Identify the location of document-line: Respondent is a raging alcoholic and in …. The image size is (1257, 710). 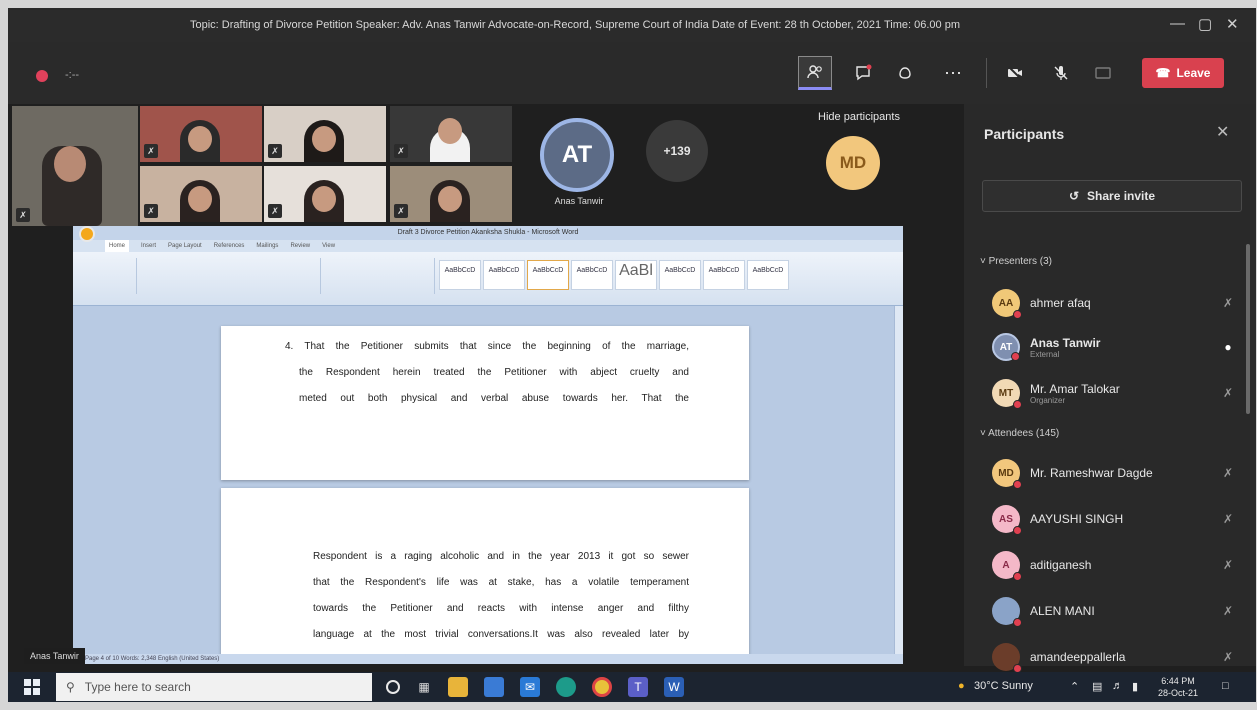
(501, 556).